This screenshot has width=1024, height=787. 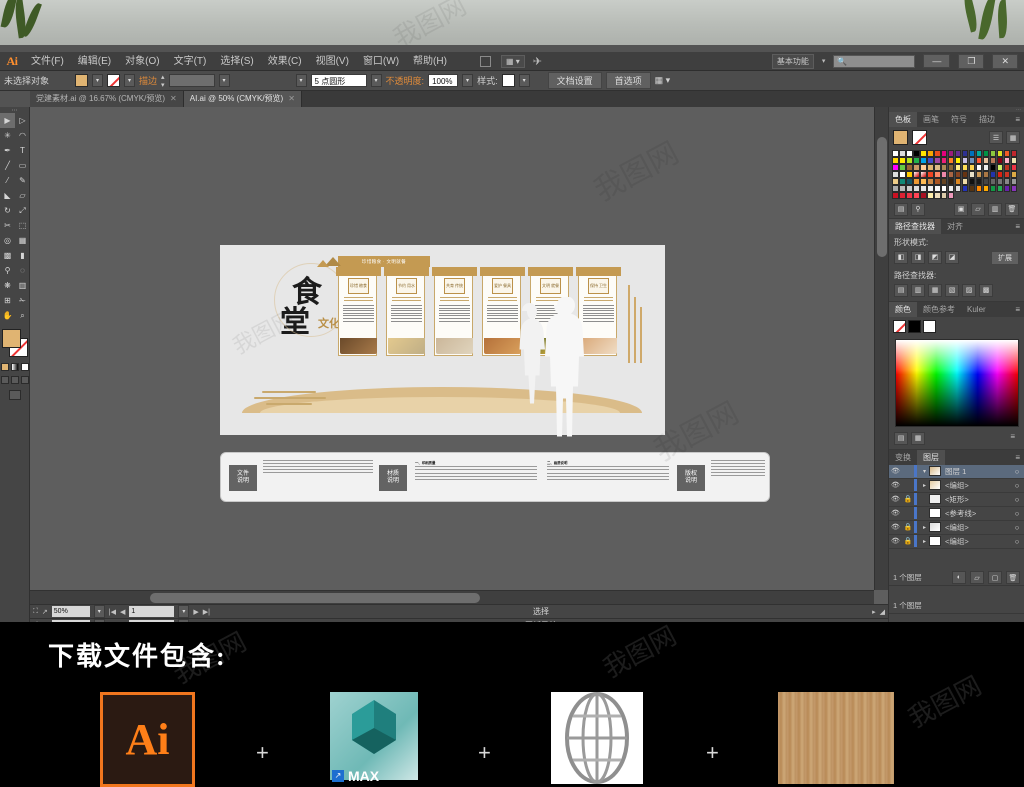 What do you see at coordinates (122, 612) in the screenshot?
I see `prev-artboard-icon: ◀` at bounding box center [122, 612].